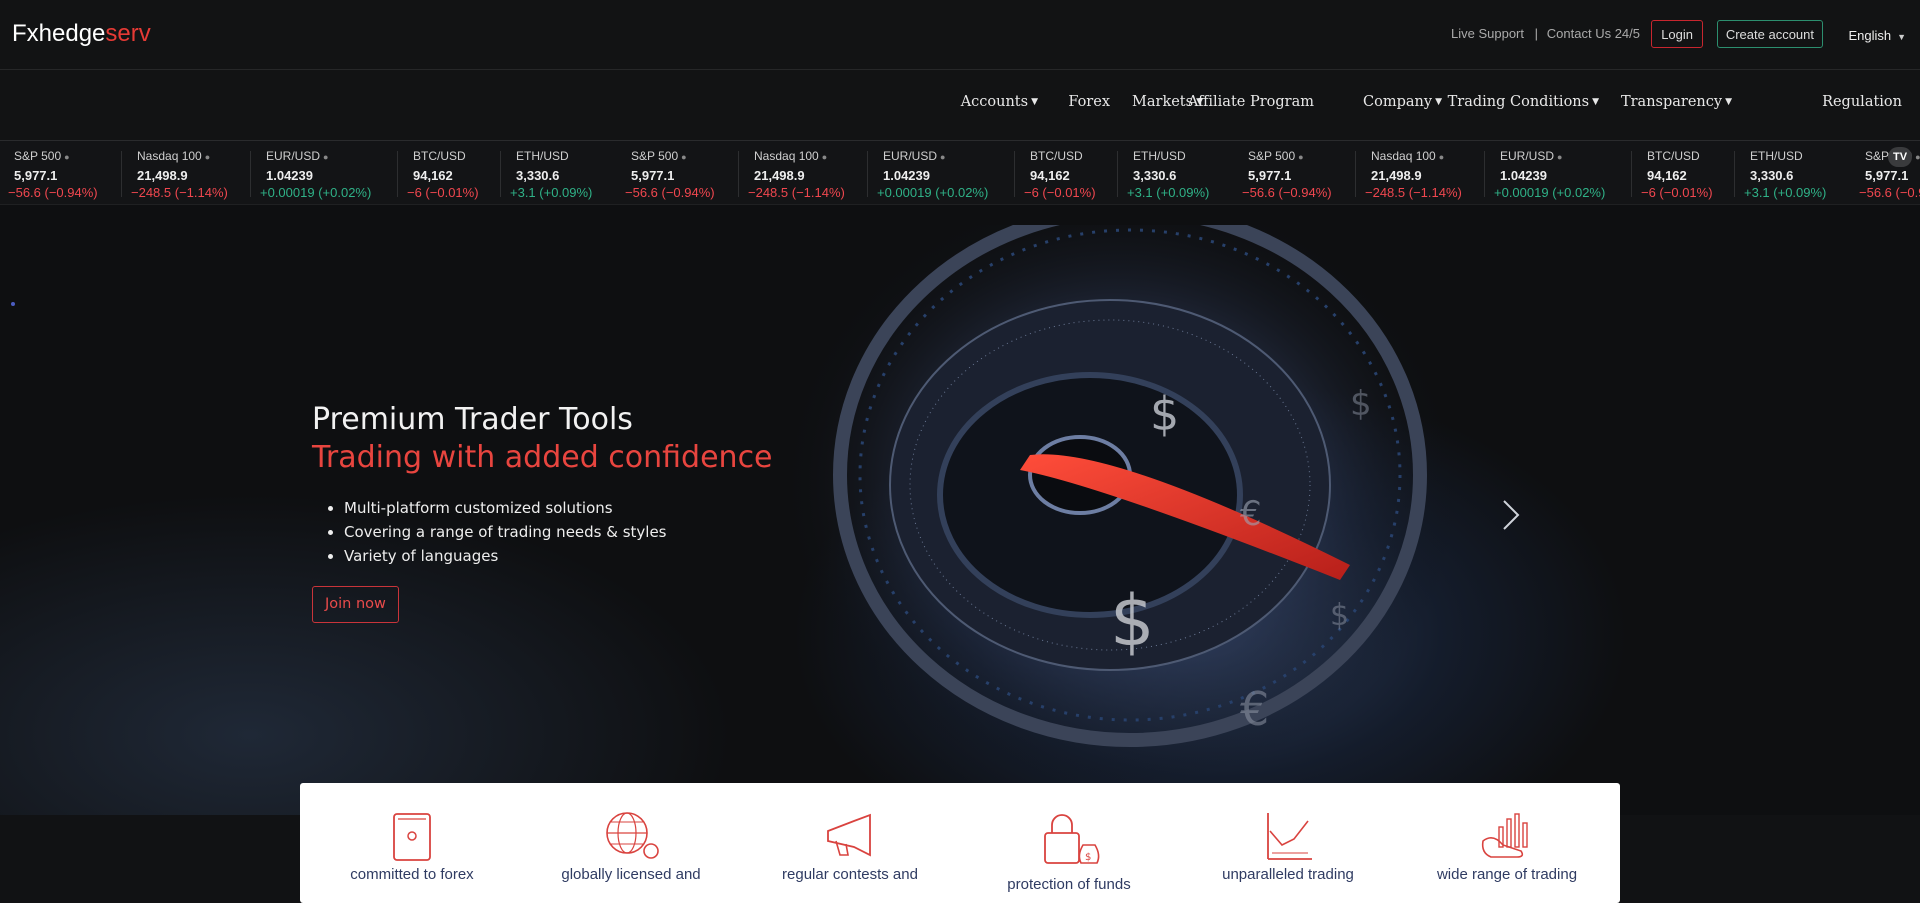 This screenshot has height=903, width=1920. I want to click on nav-item-label: Markets, so click(1163, 102).